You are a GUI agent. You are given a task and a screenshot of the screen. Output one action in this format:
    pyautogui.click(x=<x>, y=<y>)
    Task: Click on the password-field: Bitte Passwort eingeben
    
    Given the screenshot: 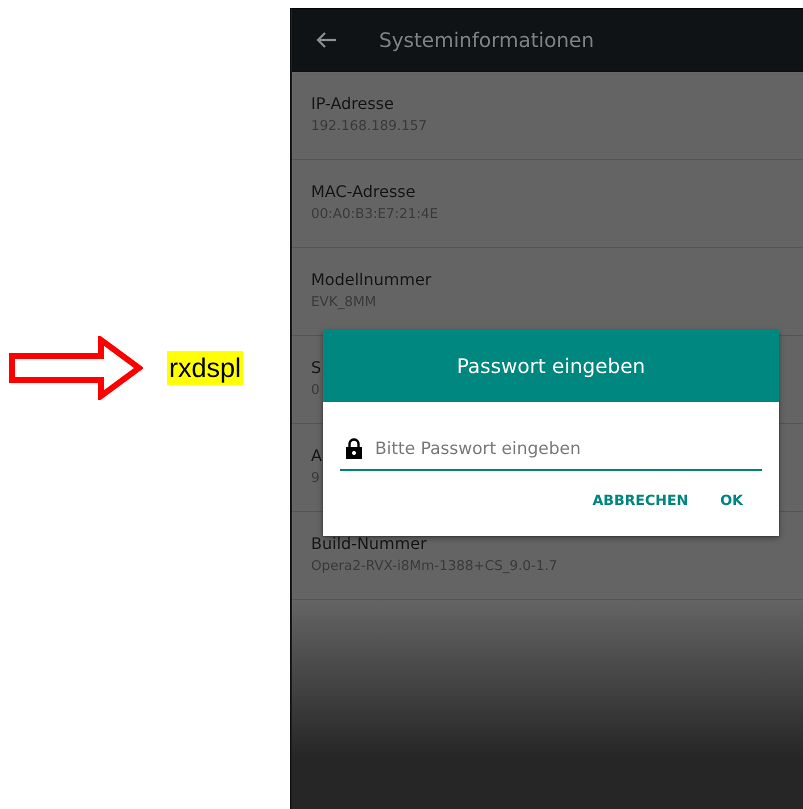 What is the action you would take?
    pyautogui.click(x=568, y=448)
    